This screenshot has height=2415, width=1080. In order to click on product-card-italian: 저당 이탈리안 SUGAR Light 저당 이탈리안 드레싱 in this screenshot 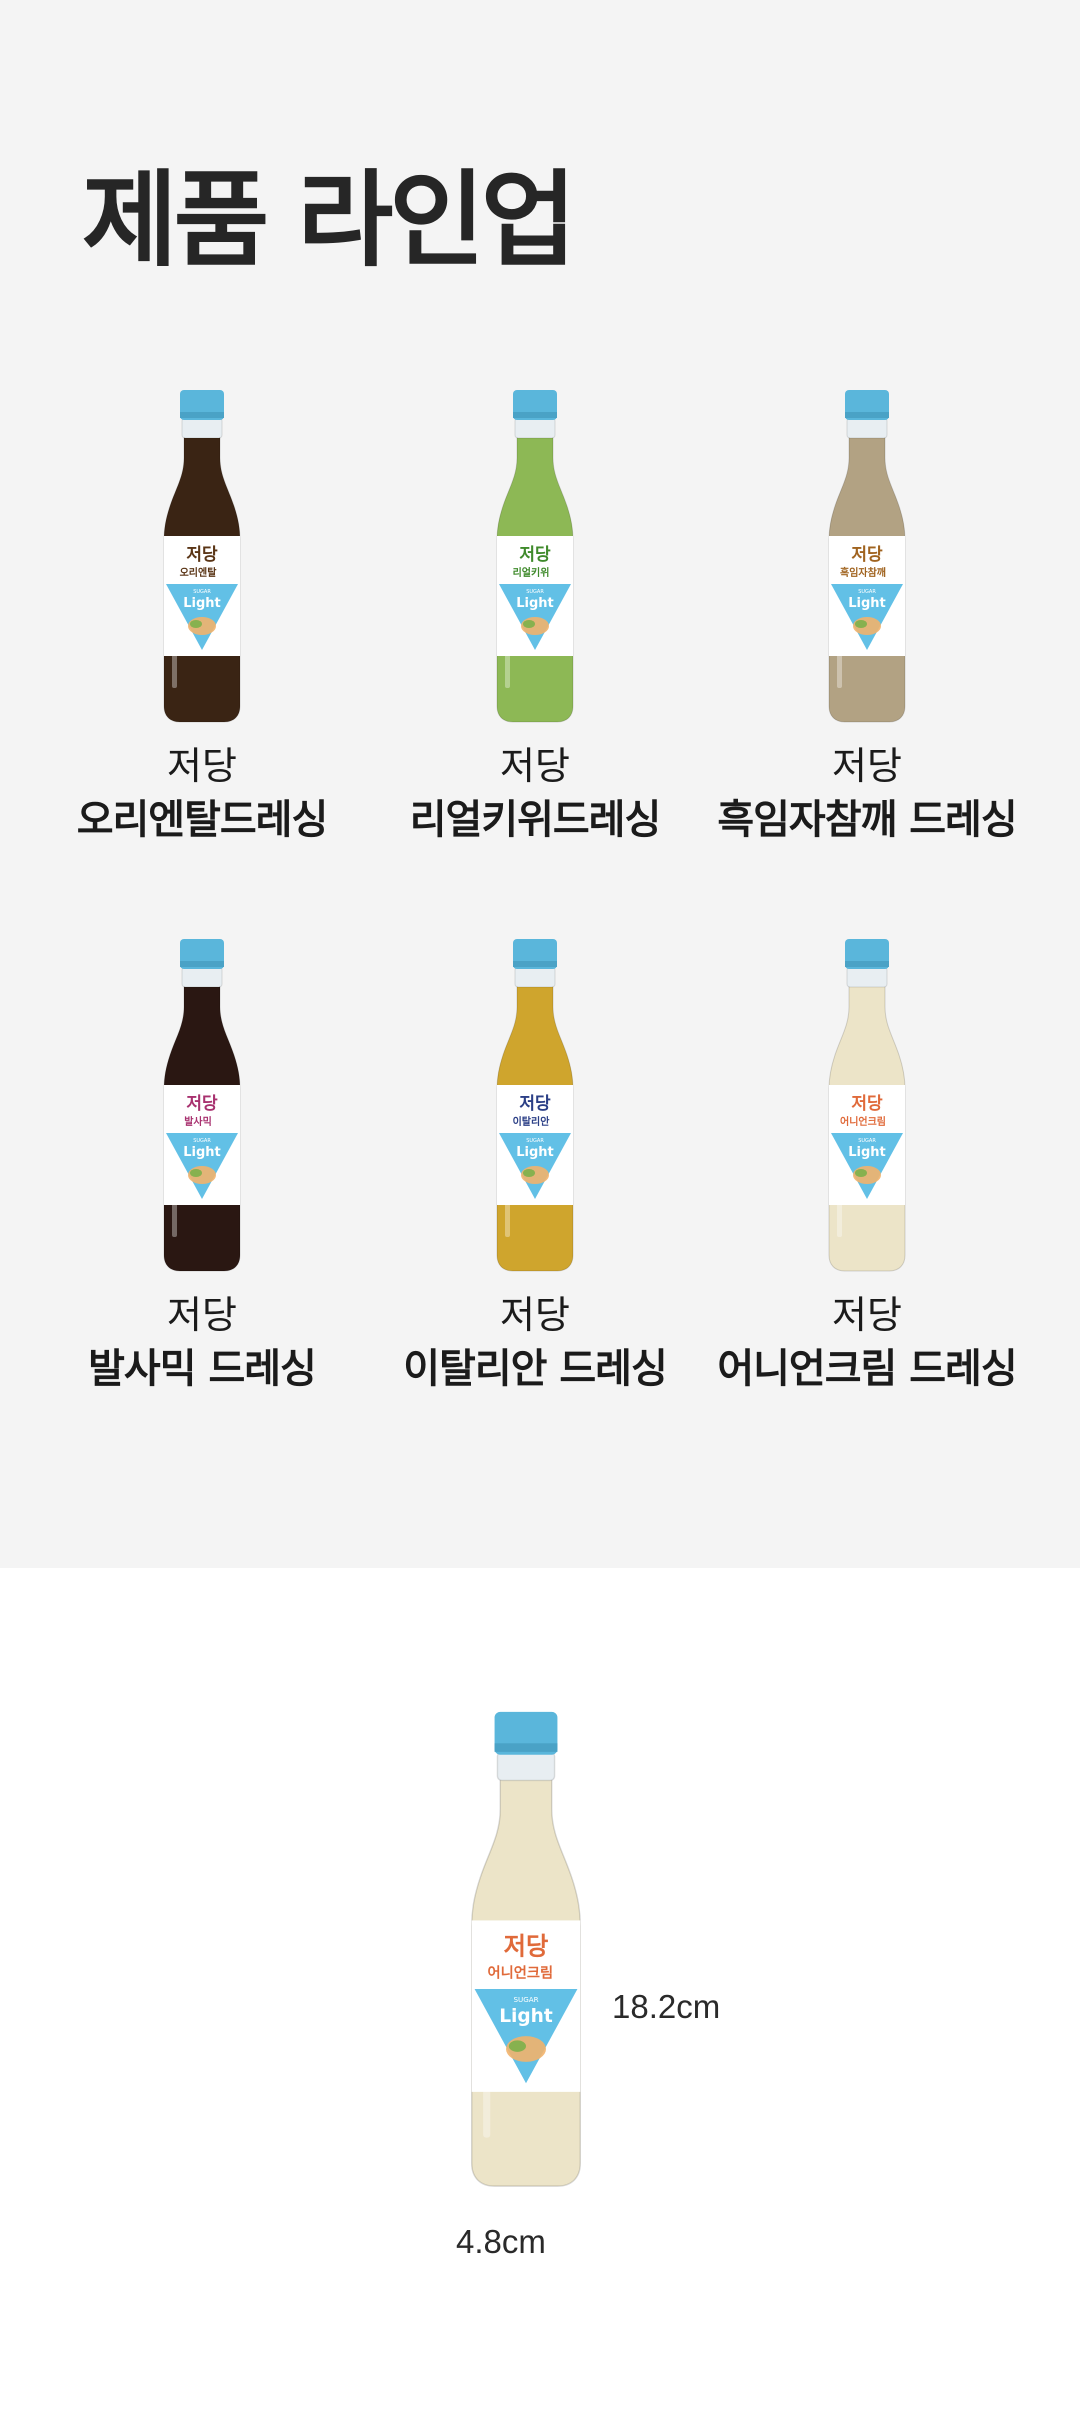, I will do `click(535, 1172)`.